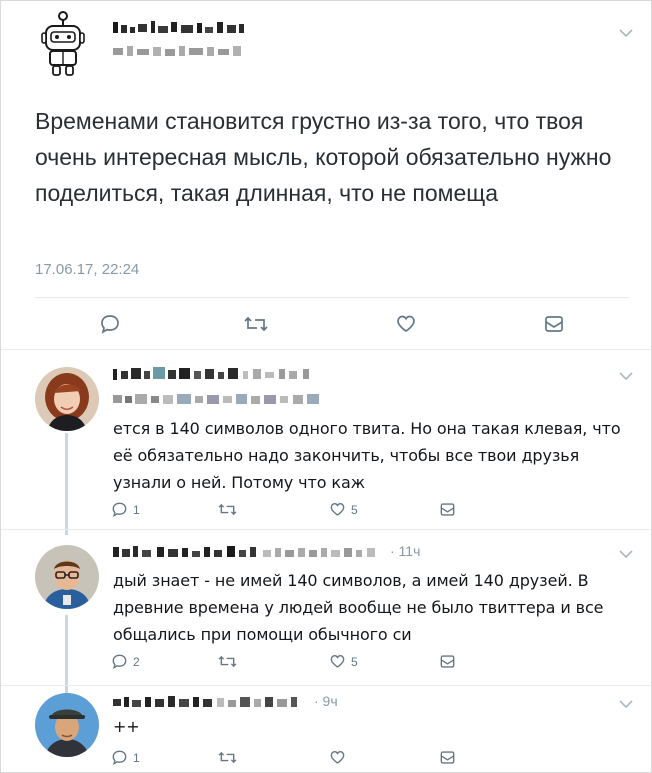 Image resolution: width=652 pixels, height=773 pixels. What do you see at coordinates (136, 661) in the screenshot?
I see `reply-count: 2` at bounding box center [136, 661].